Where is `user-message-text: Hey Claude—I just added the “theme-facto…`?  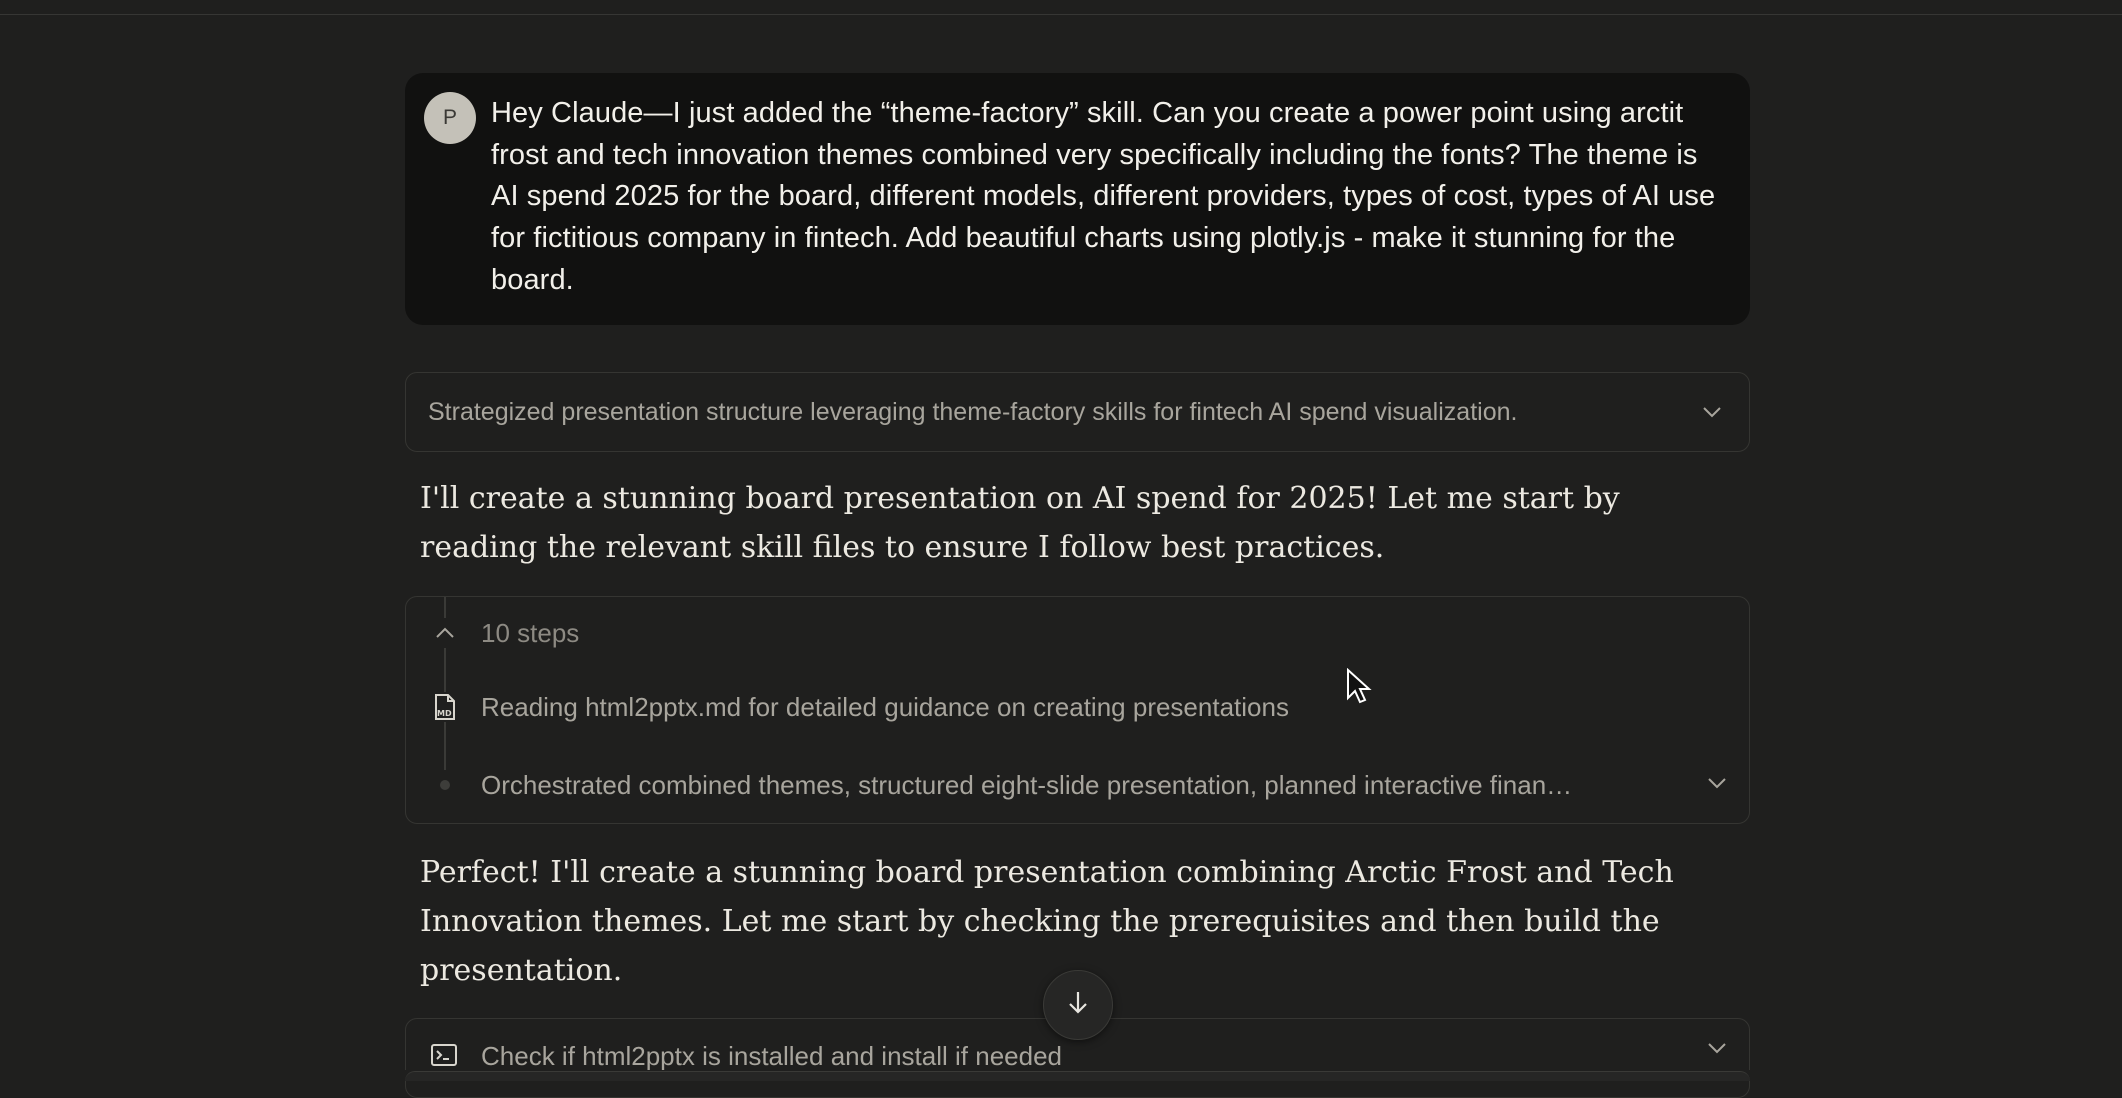
user-message-text: Hey Claude—I just added the “theme-facto… is located at coordinates (1103, 196).